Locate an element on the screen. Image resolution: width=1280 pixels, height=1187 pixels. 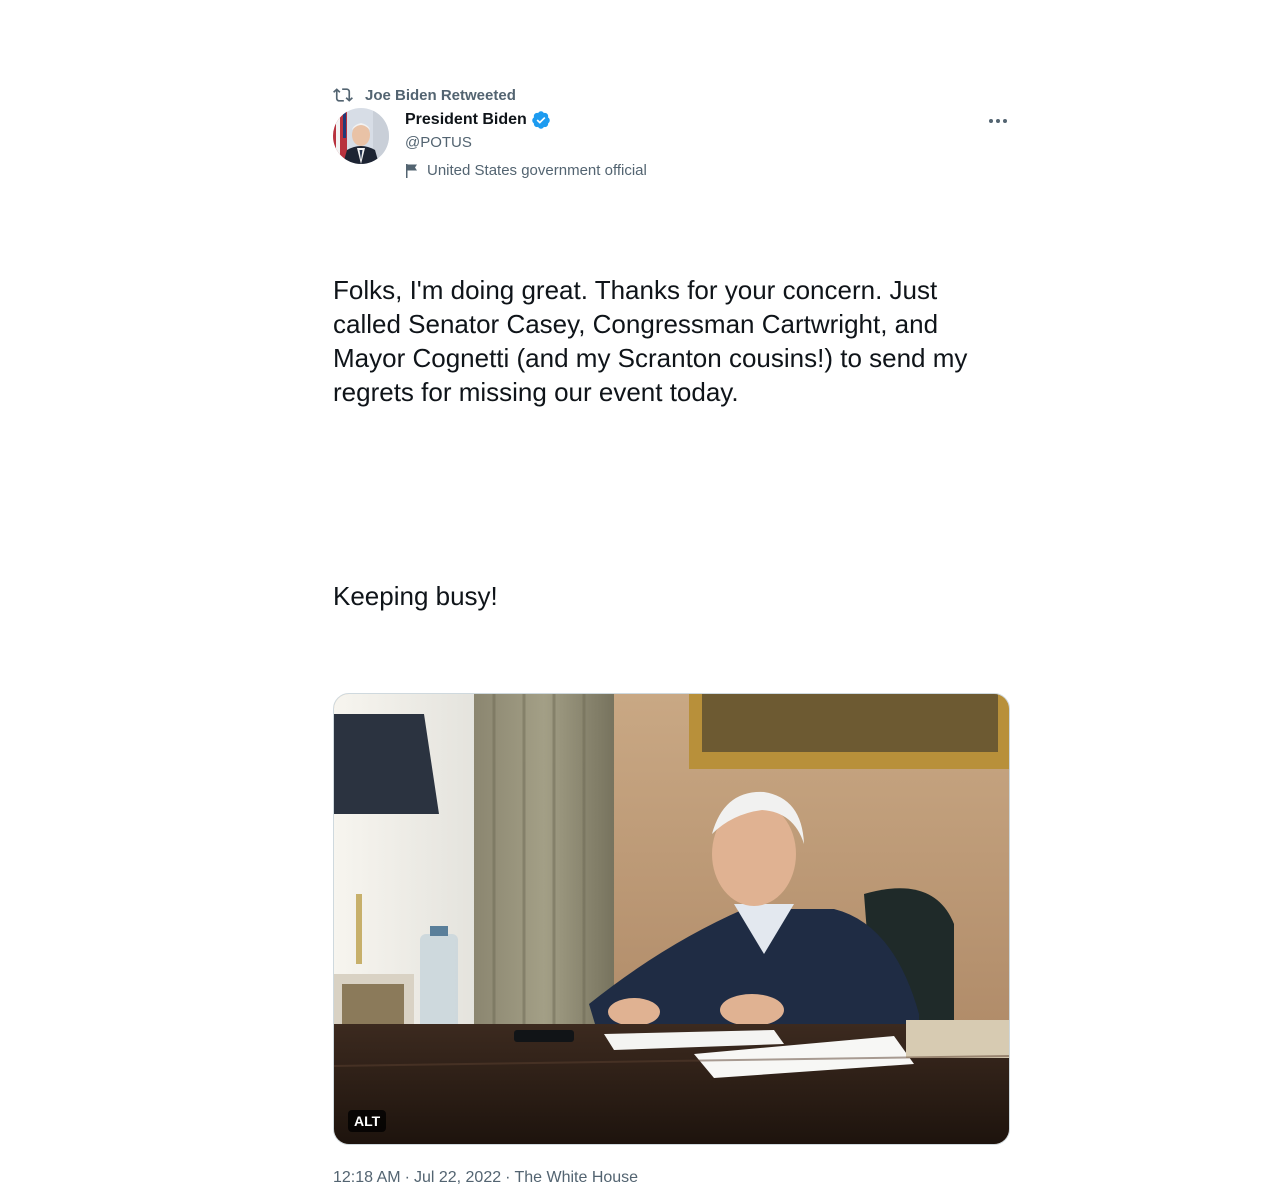
author-handle: @POTUS is located at coordinates (526, 143).